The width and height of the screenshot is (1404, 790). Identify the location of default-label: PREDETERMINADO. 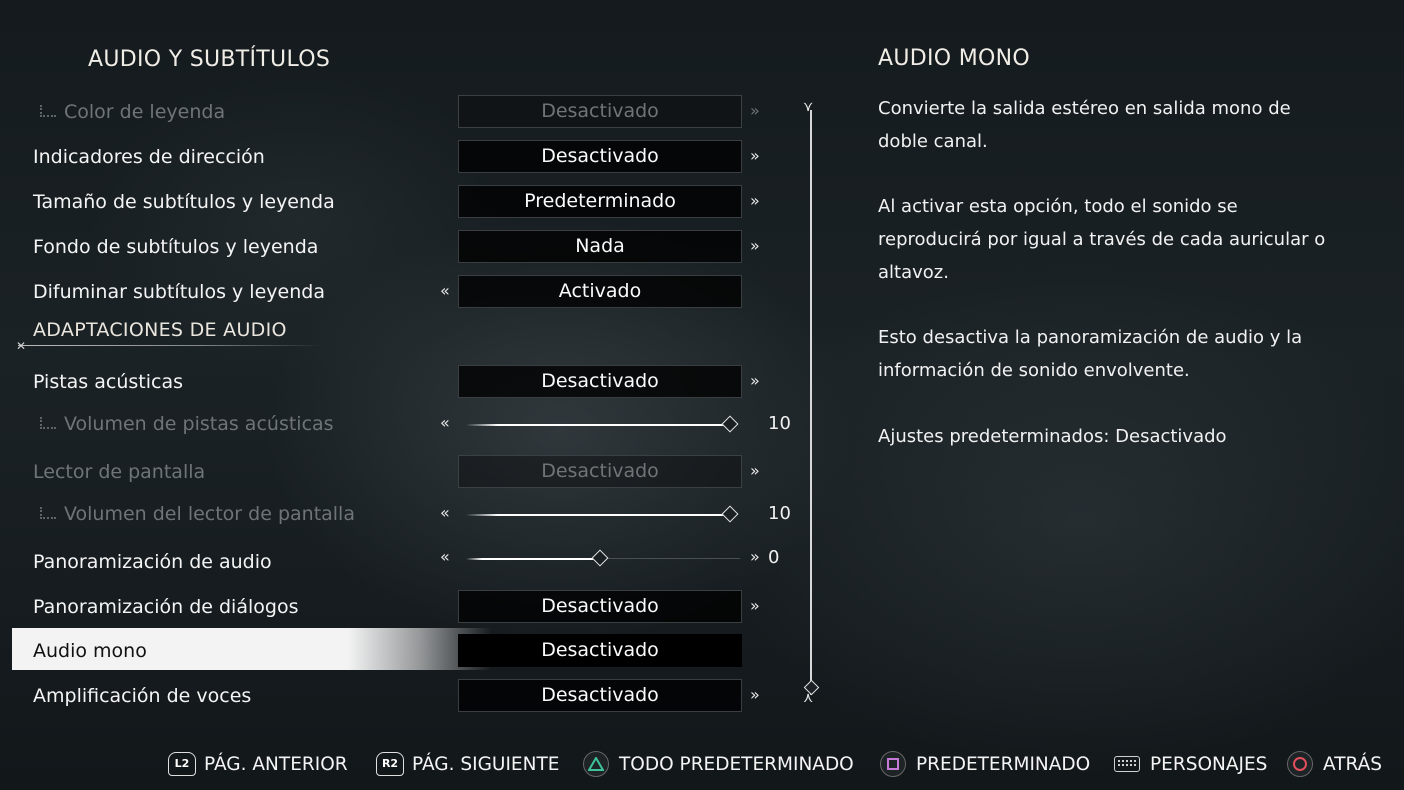
(1003, 764).